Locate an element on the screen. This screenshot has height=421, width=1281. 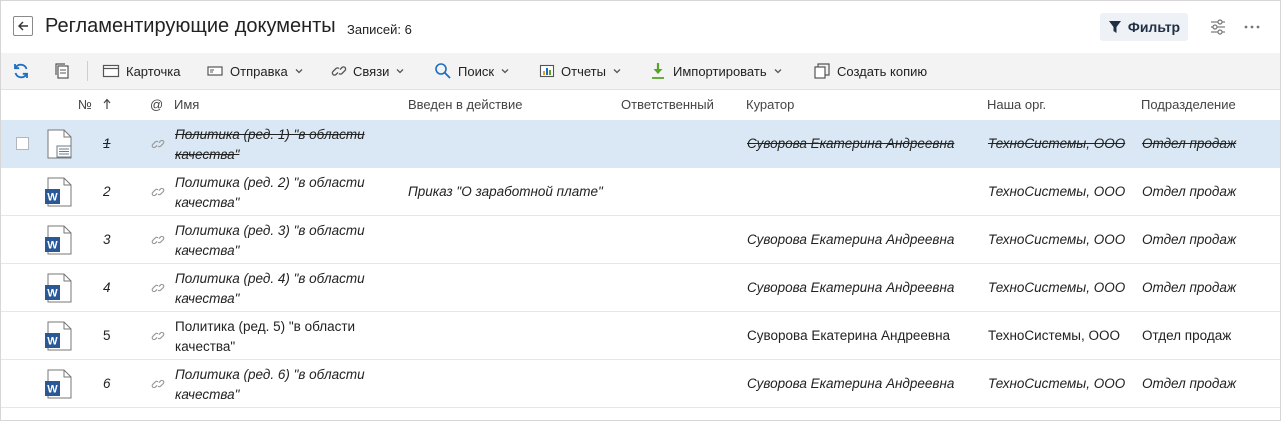
filter-button: Фильтр is located at coordinates (1144, 27).